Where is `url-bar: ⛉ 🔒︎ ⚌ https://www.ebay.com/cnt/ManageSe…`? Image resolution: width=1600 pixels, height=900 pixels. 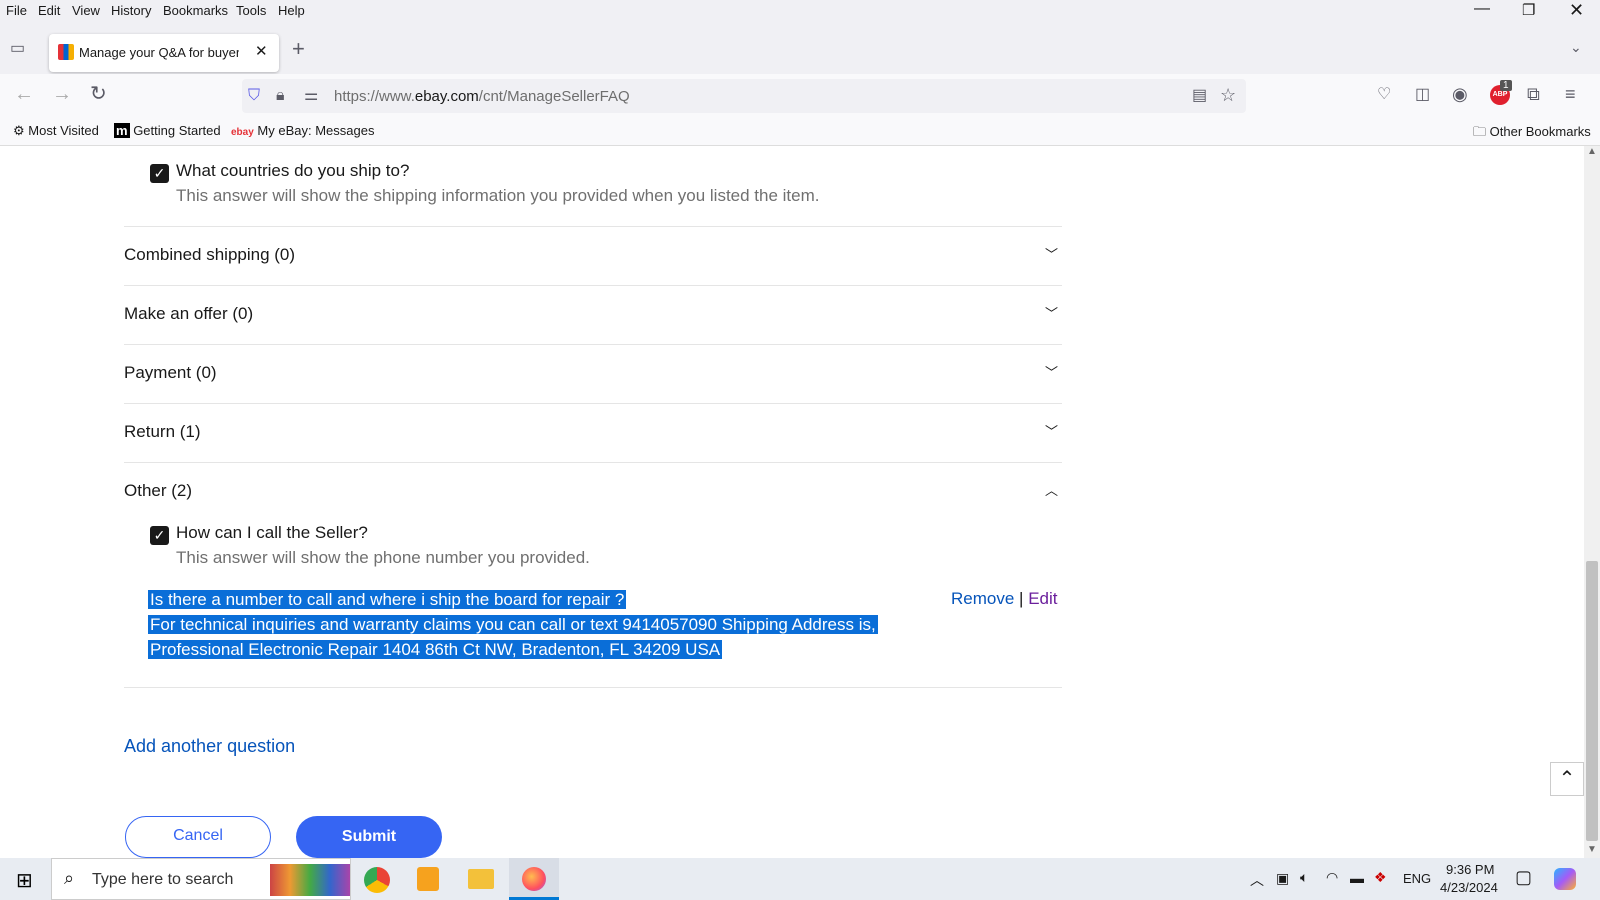 url-bar: ⛉ 🔒︎ ⚌ https://www.ebay.com/cnt/ManageSe… is located at coordinates (744, 96).